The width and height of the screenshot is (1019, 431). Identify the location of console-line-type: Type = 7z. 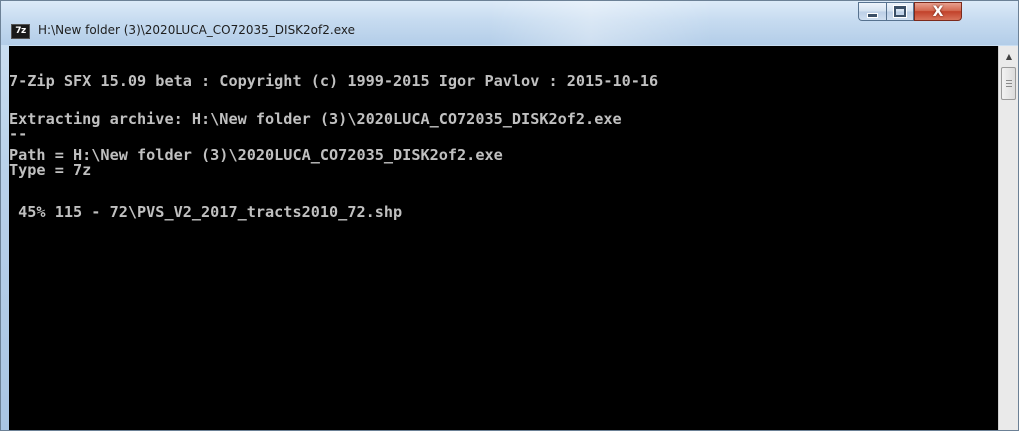
(50, 170).